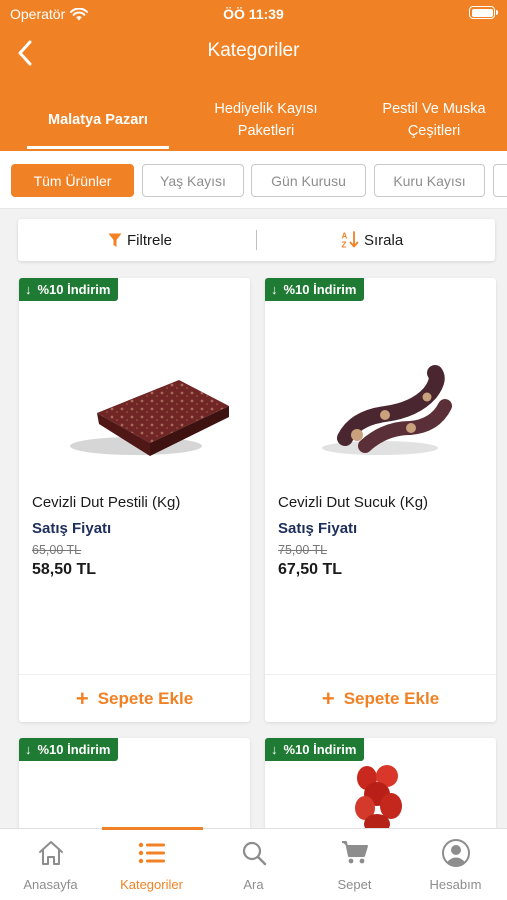 The image size is (507, 900). Describe the element at coordinates (345, 236) in the screenshot. I see `svg-text: A` at that location.